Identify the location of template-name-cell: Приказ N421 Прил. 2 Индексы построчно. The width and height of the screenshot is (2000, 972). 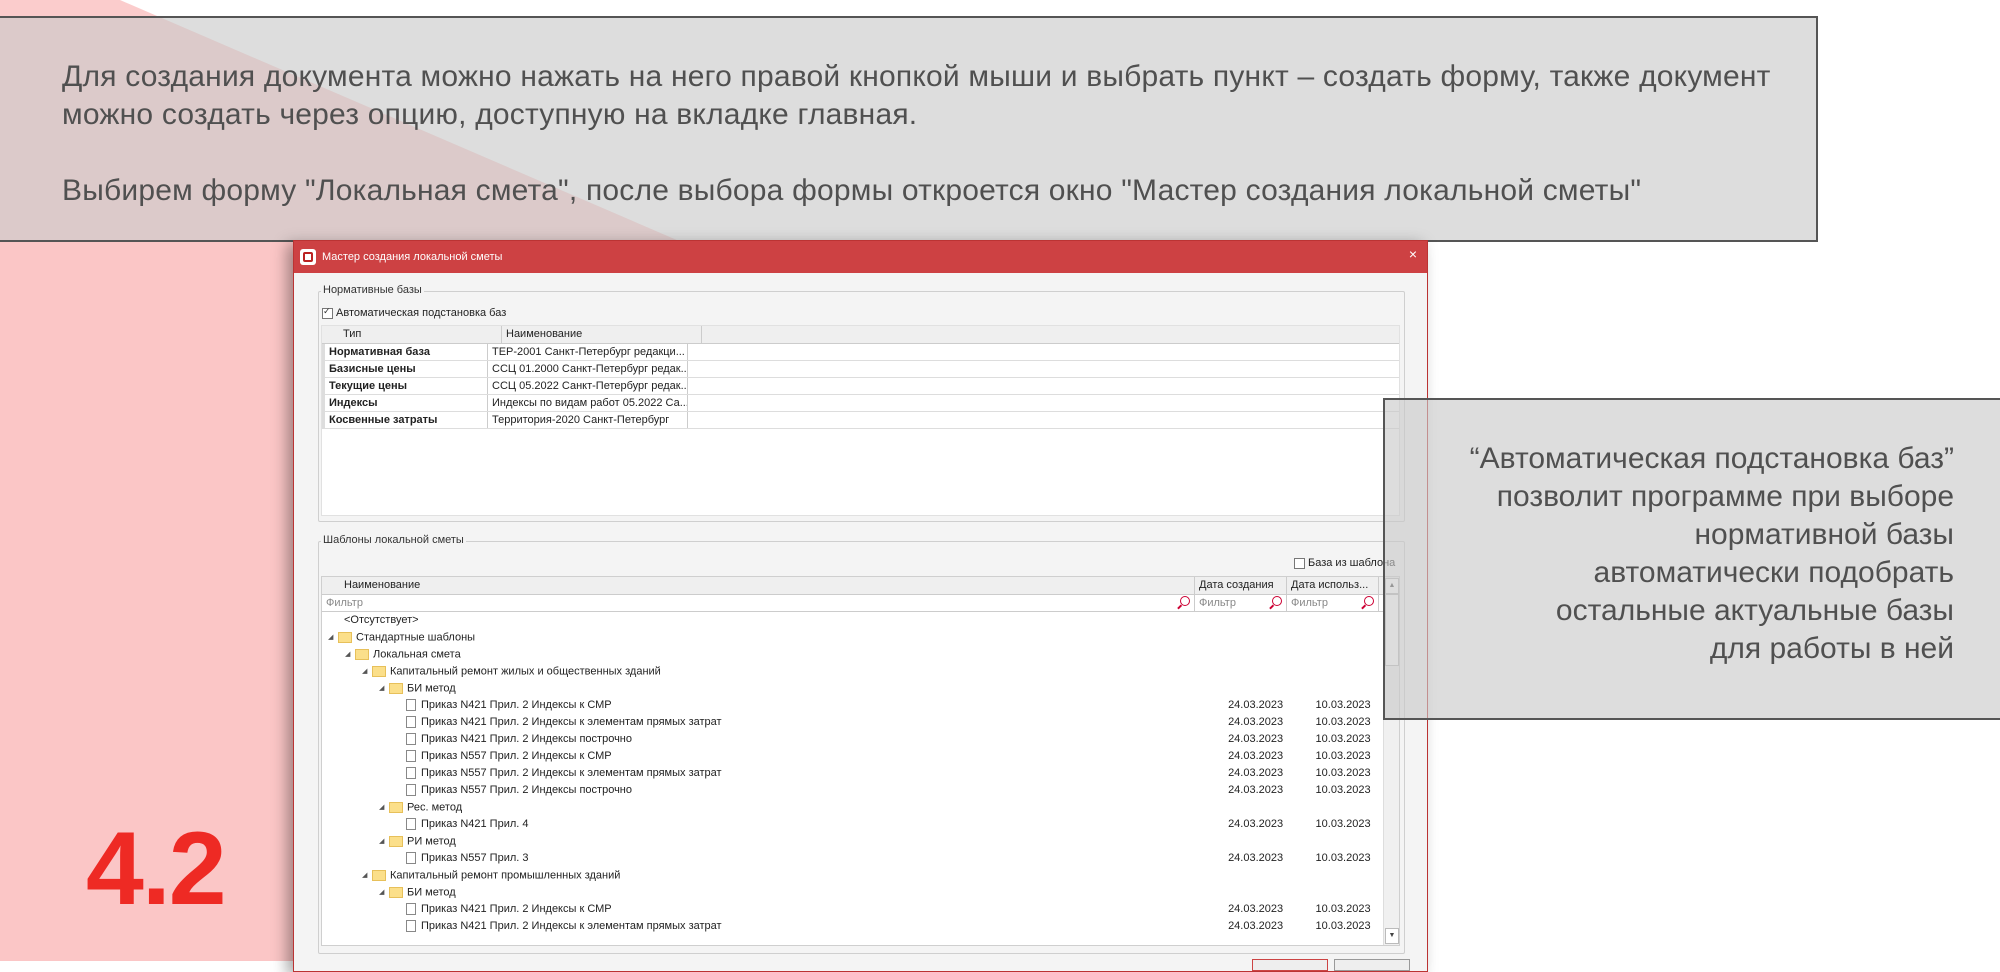
(773, 739).